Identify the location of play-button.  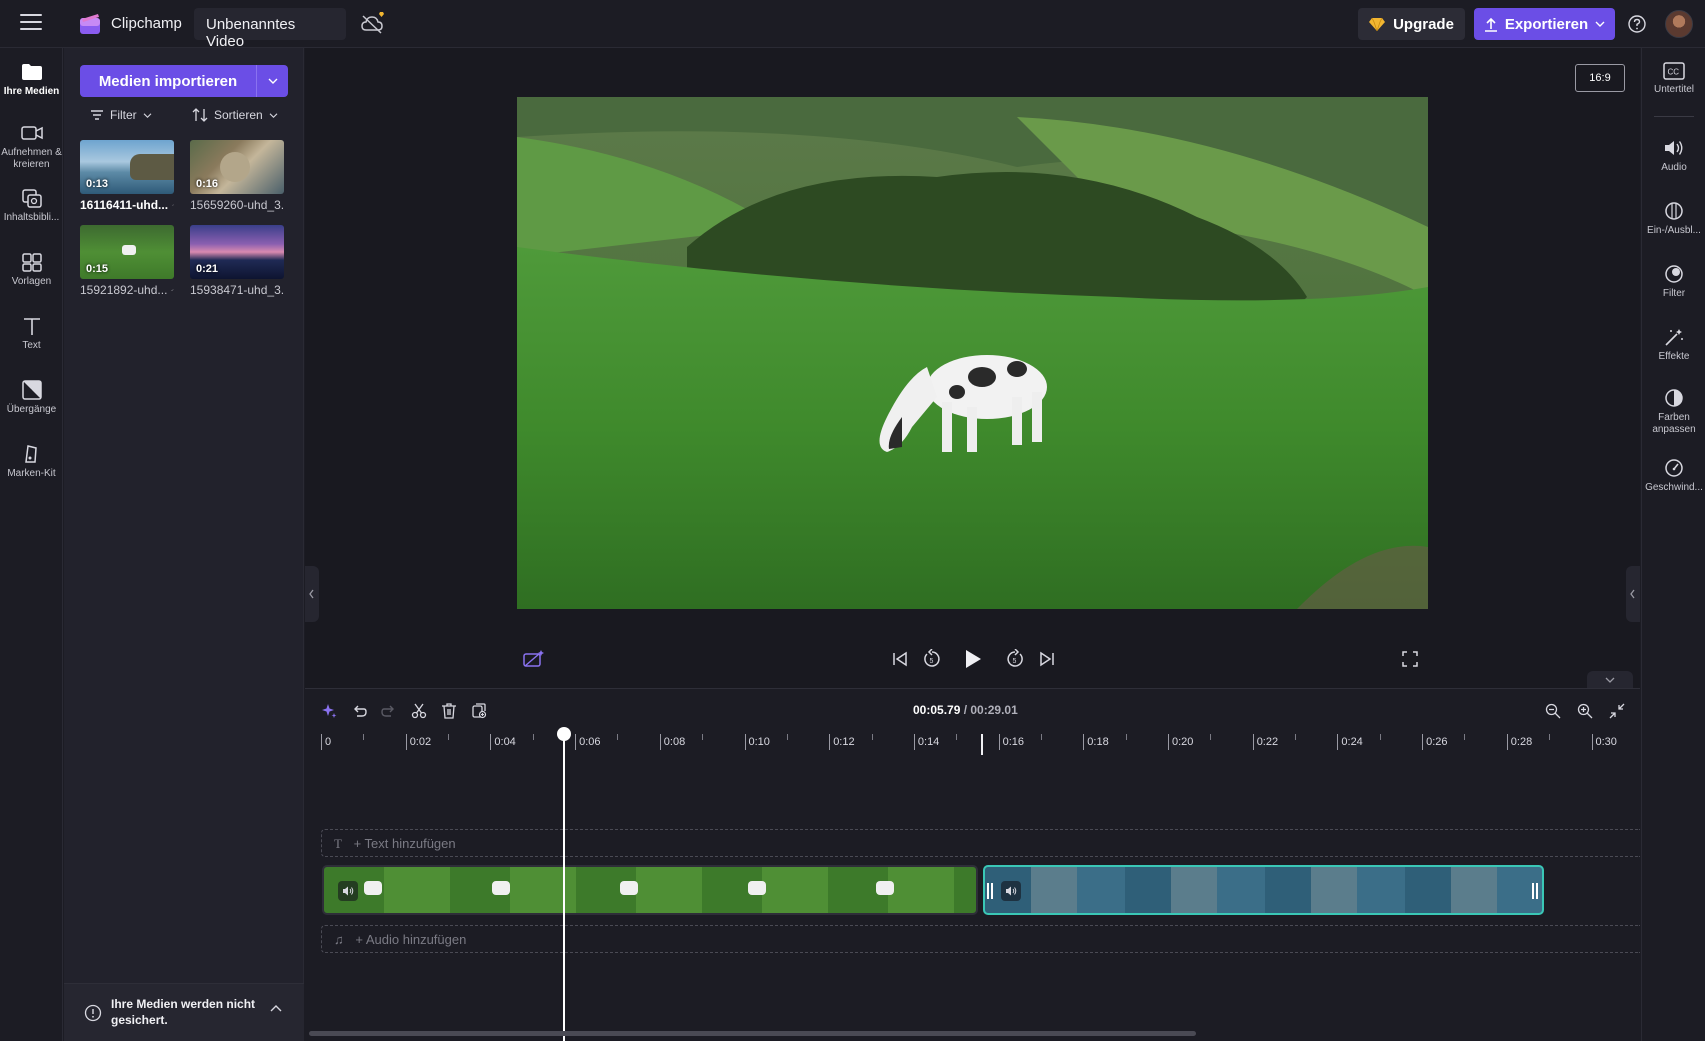
(973, 659).